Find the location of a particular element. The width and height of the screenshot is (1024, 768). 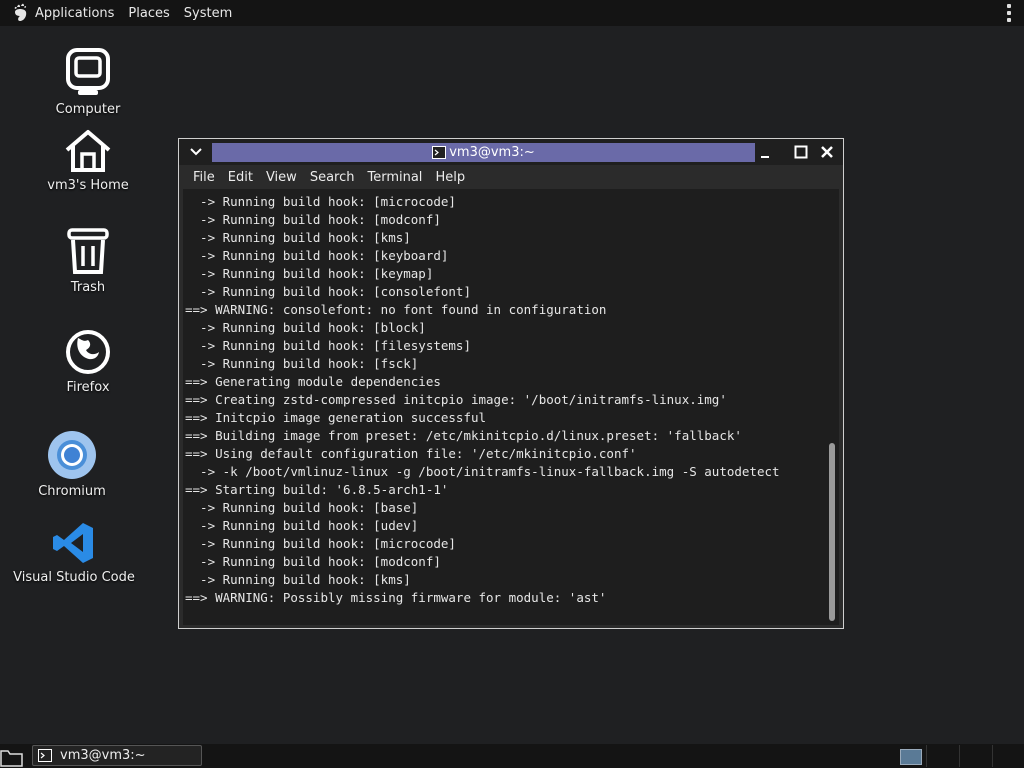

menu-search: Search is located at coordinates (332, 177).